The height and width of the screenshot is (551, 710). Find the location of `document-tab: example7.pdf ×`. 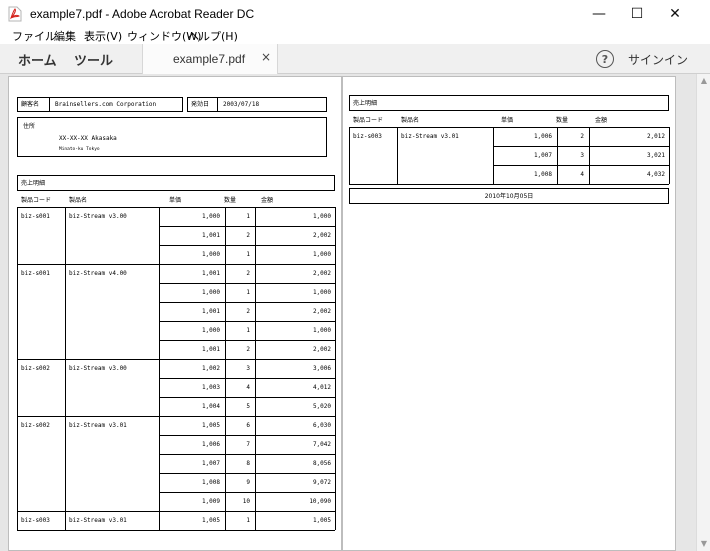

document-tab: example7.pdf × is located at coordinates (210, 59).